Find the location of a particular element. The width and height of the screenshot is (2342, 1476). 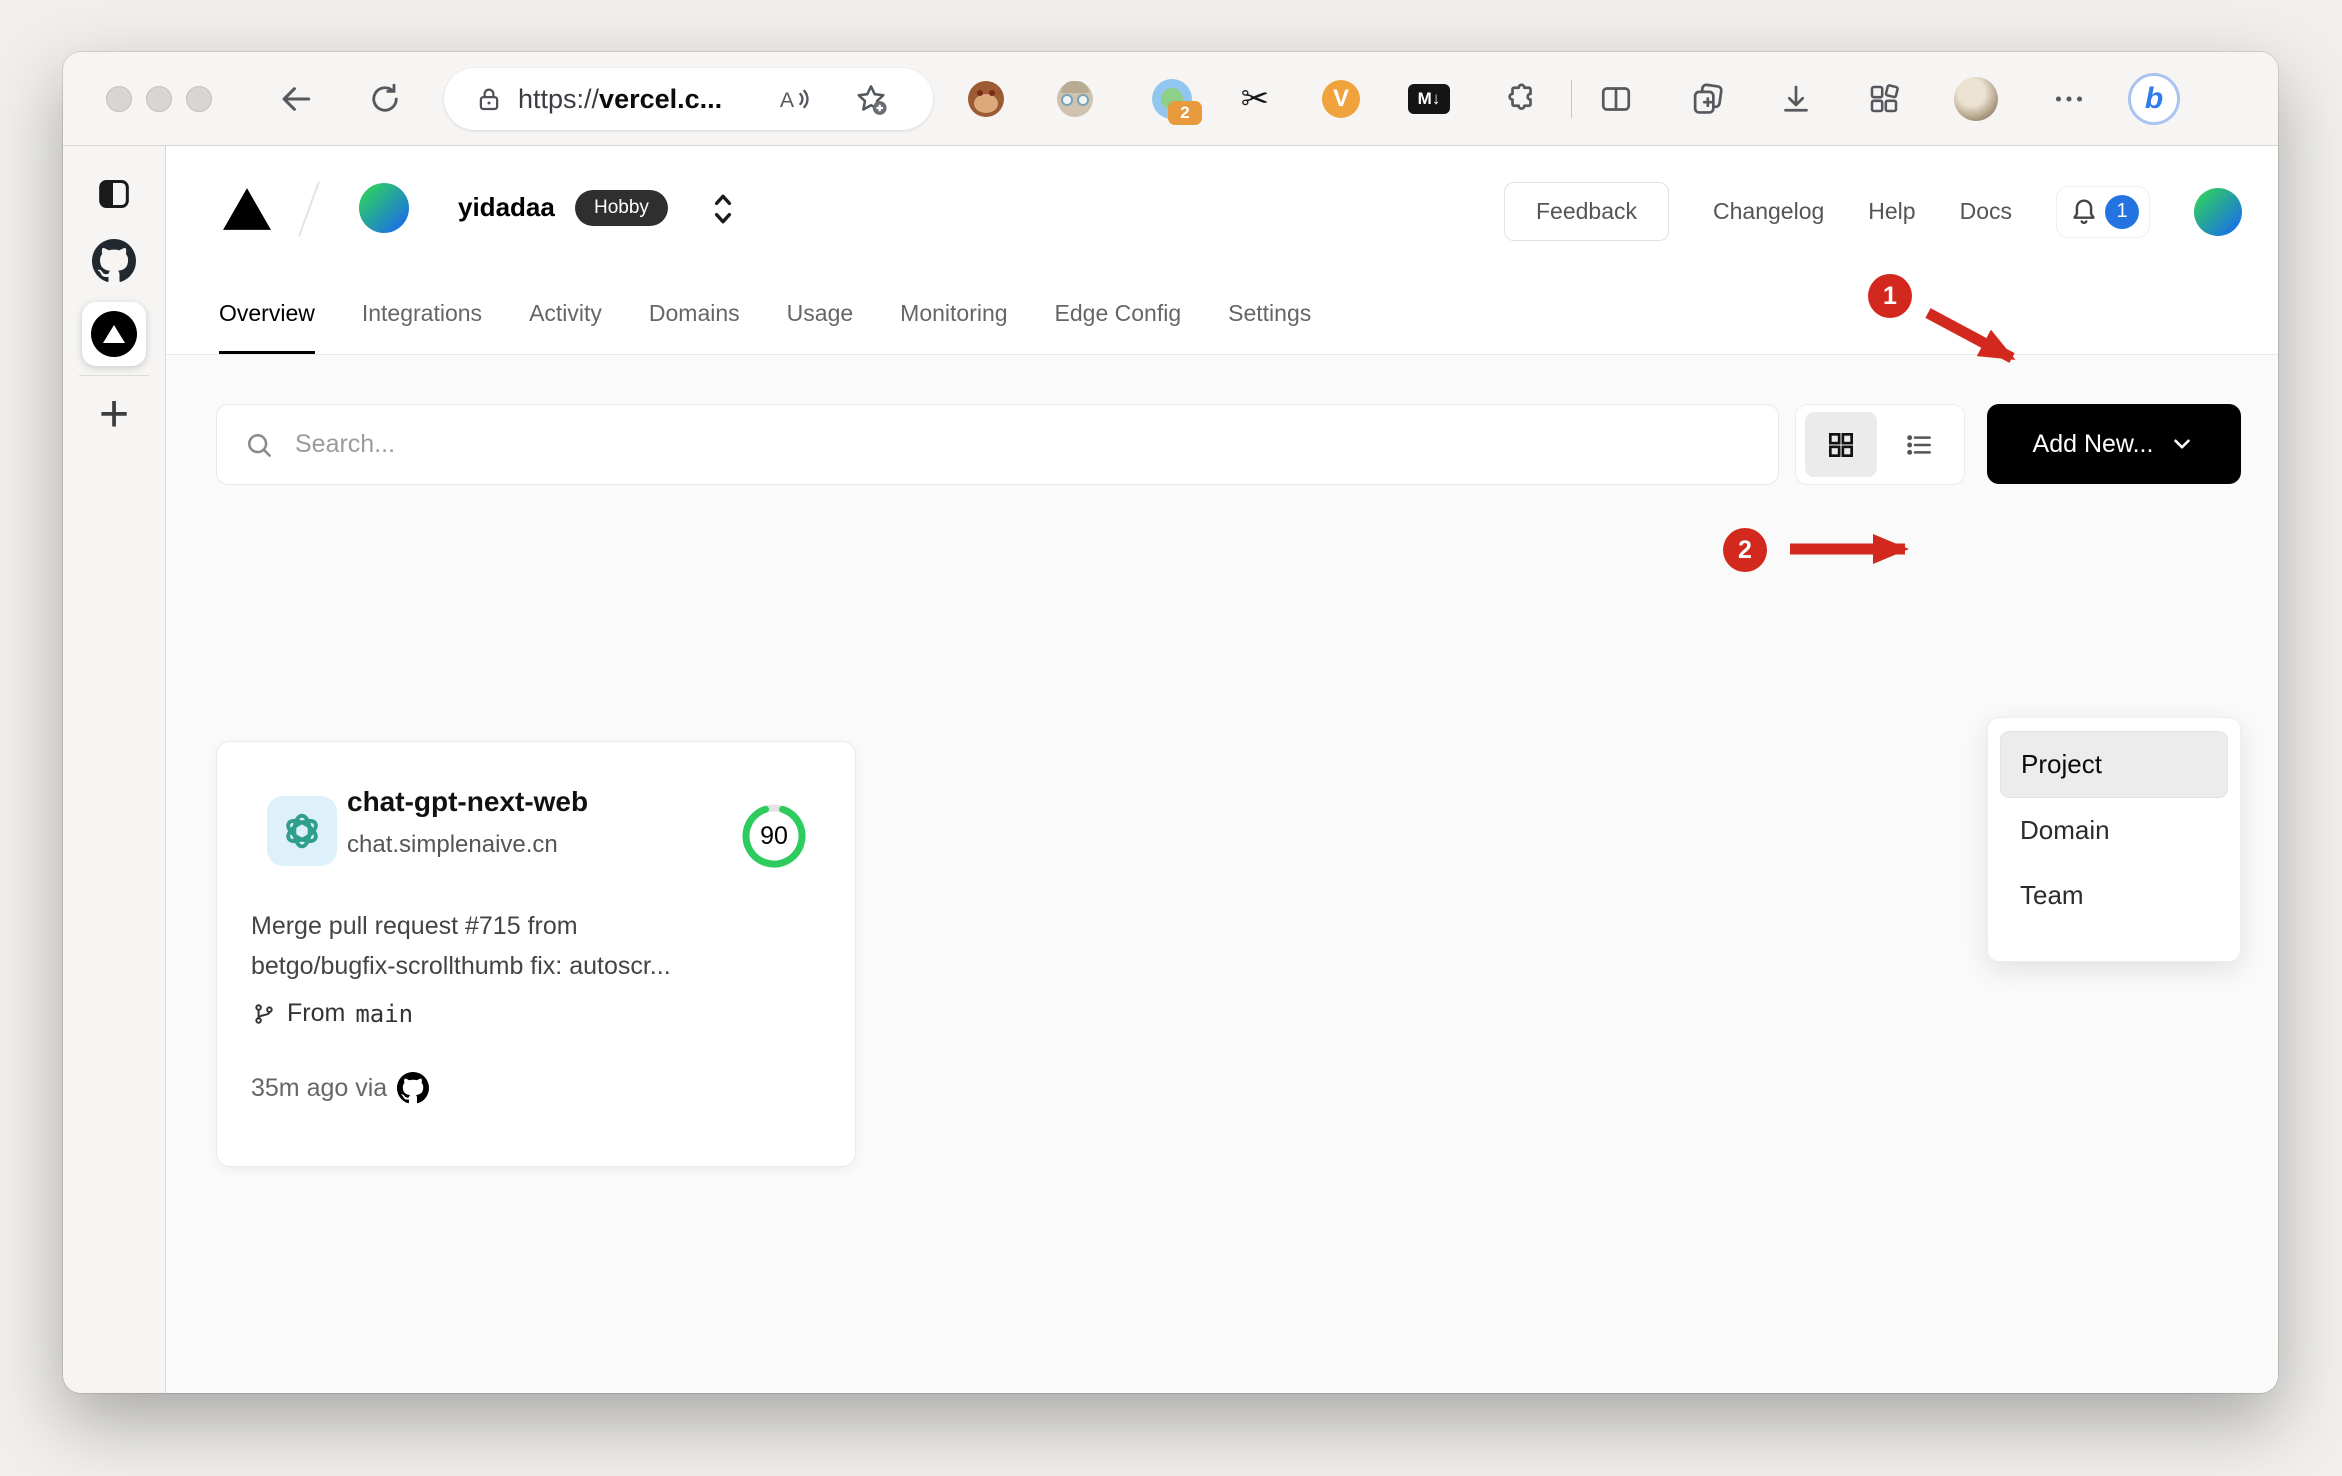

extension-scissors-icon: ✂ is located at coordinates (1255, 98).